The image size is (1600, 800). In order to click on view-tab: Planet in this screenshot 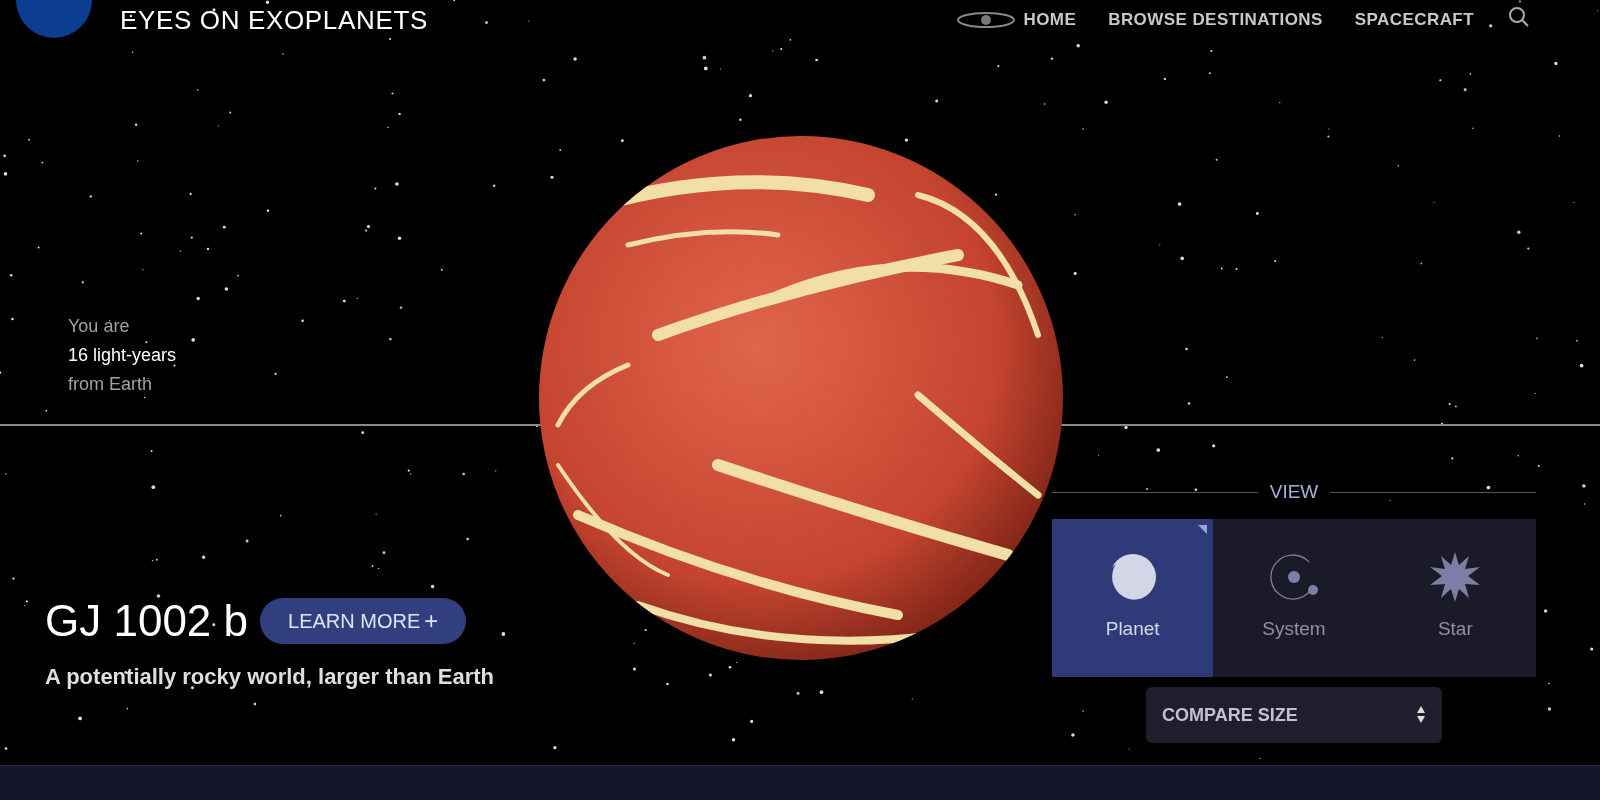, I will do `click(1133, 597)`.